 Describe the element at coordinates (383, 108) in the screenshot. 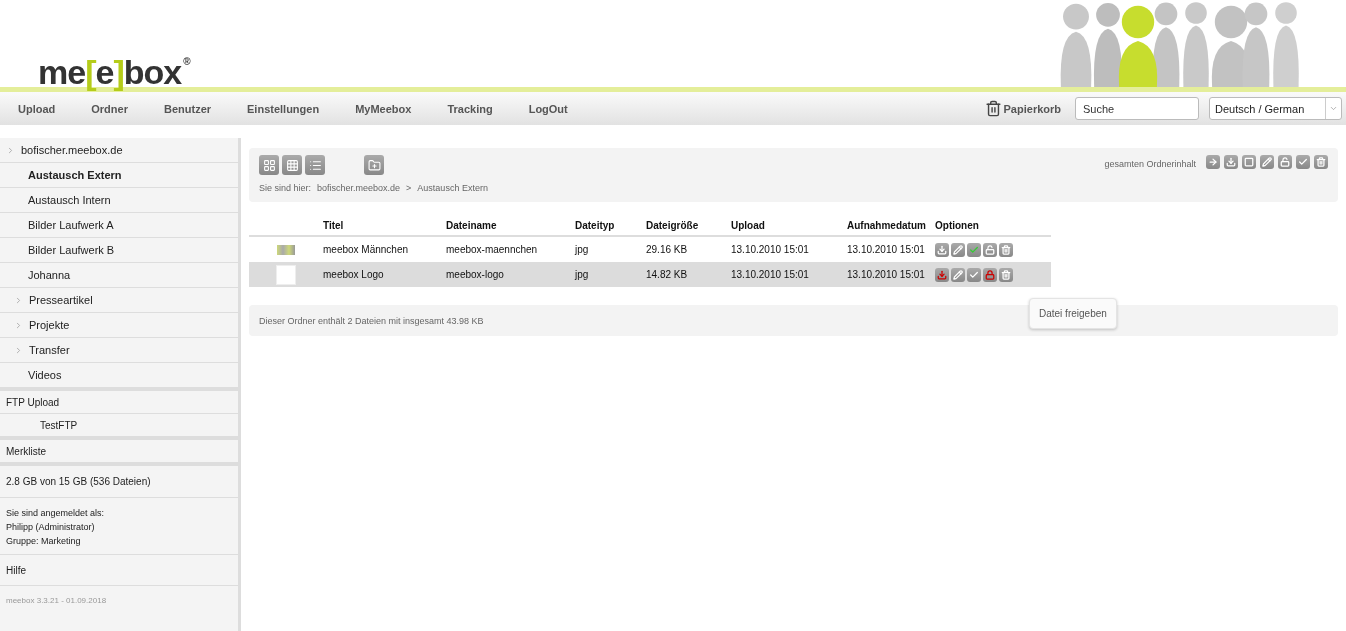

I see `nav-link: MyMeebox` at that location.